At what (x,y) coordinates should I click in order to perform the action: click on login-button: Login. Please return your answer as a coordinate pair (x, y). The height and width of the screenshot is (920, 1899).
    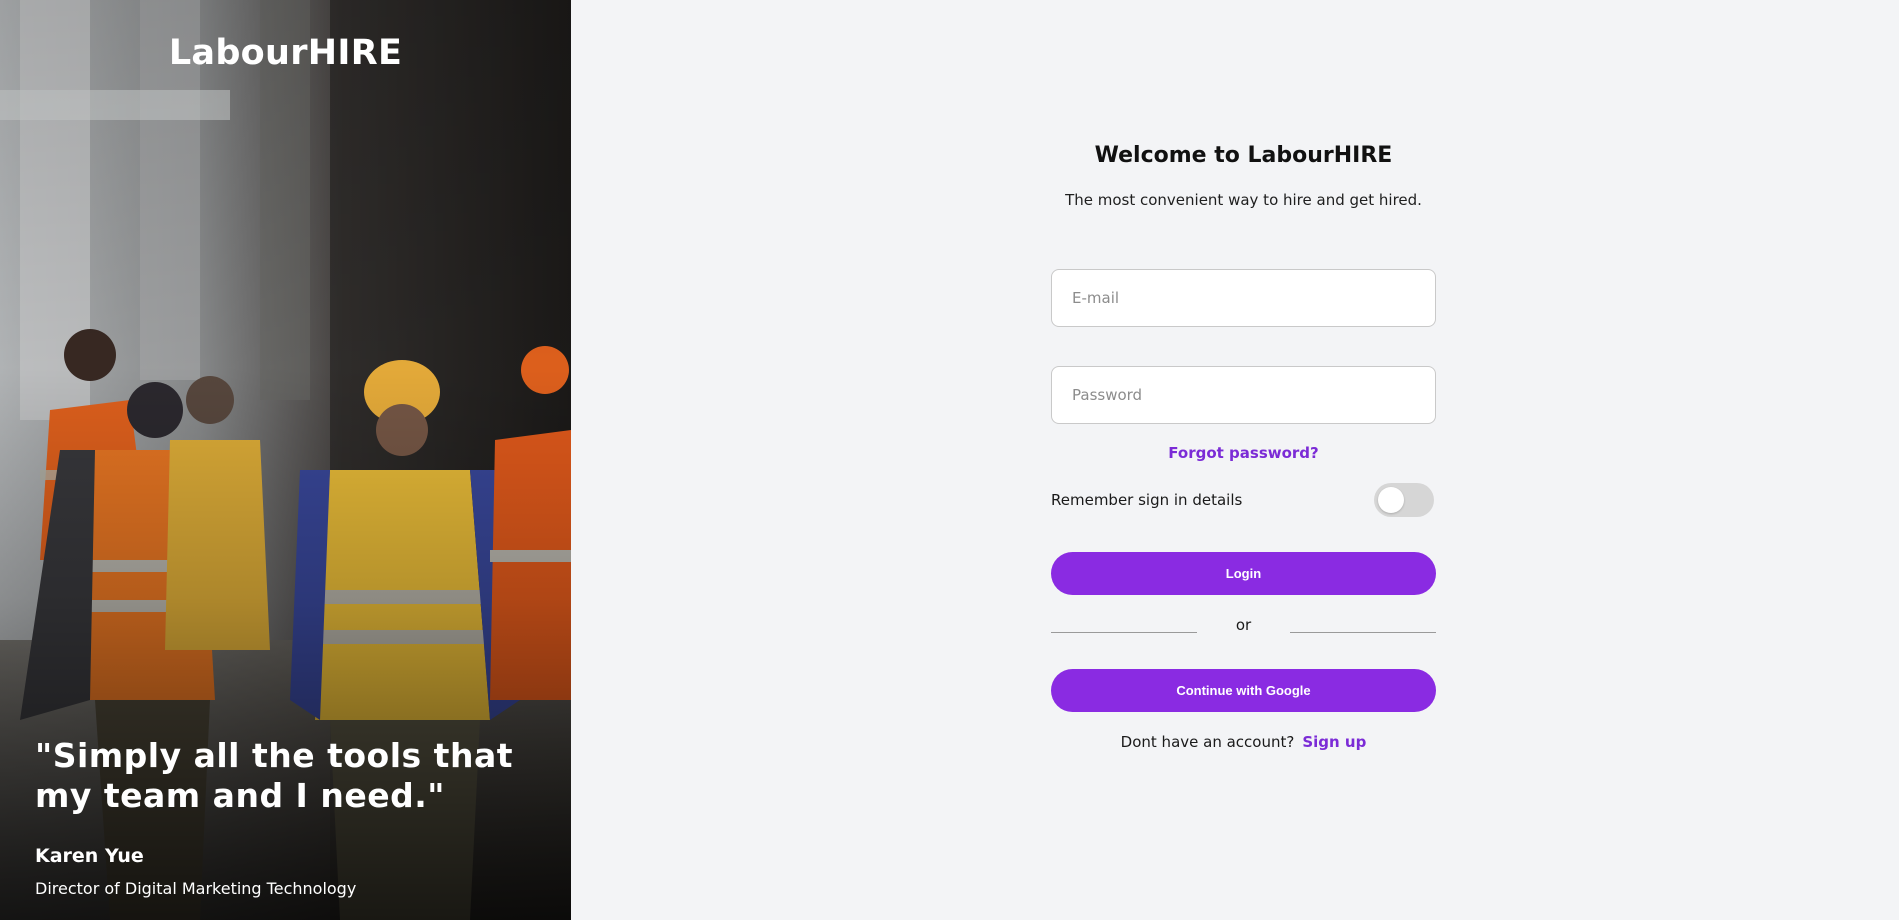
    Looking at the image, I should click on (1243, 573).